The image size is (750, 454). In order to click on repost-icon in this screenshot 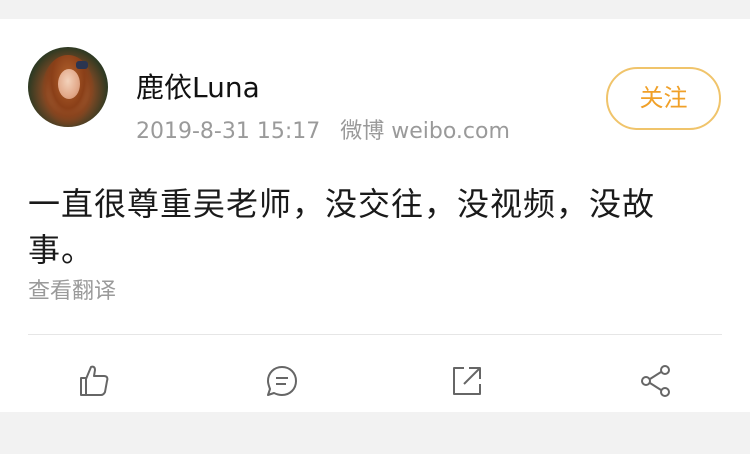, I will do `click(467, 381)`.